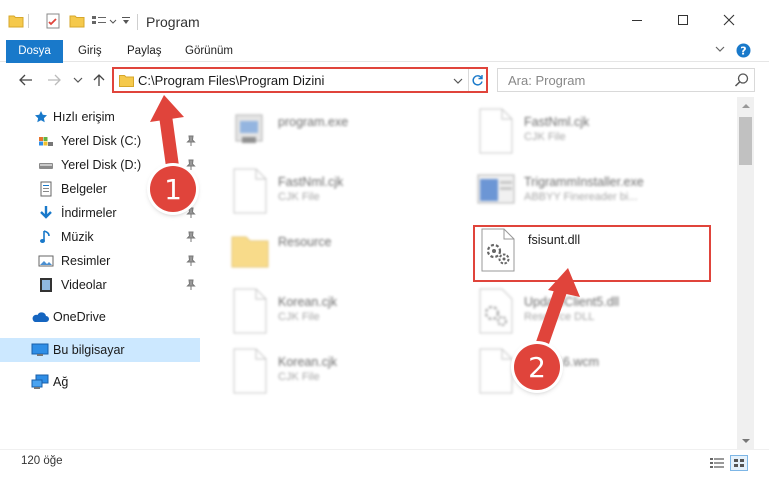 The width and height of the screenshot is (769, 487). What do you see at coordinates (79, 317) in the screenshot?
I see `sidebar-item-label: OneDrive` at bounding box center [79, 317].